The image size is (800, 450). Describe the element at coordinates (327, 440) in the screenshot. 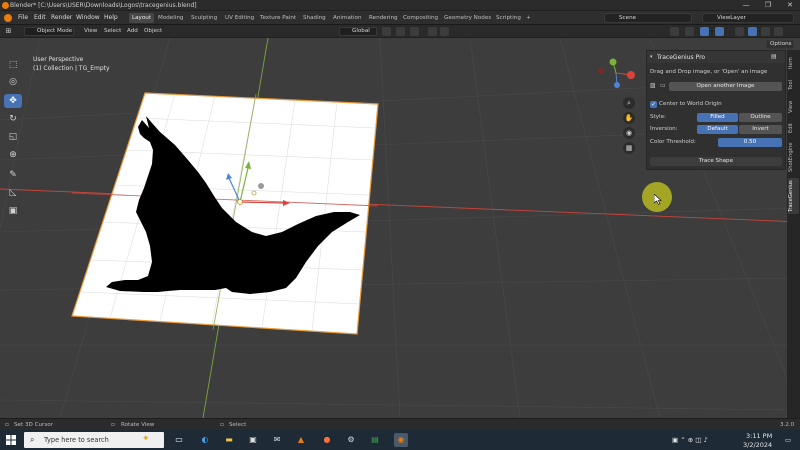

I see `firefox-icon: ●` at that location.